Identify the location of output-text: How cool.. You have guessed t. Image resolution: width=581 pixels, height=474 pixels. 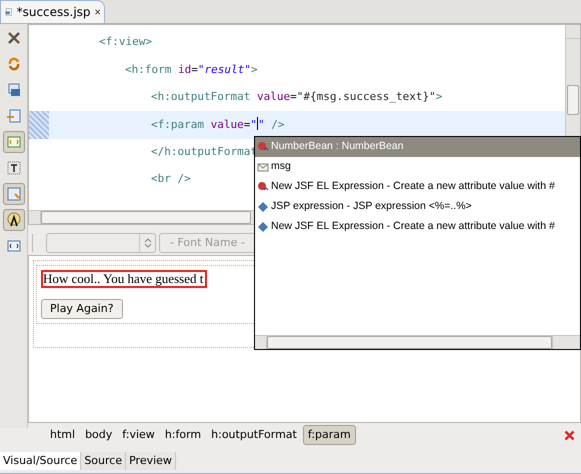
(124, 279).